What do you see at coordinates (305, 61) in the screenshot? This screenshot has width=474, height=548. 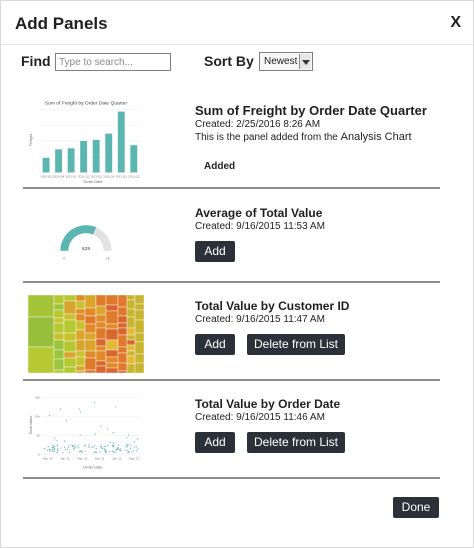 I see `chevron-down-icon` at bounding box center [305, 61].